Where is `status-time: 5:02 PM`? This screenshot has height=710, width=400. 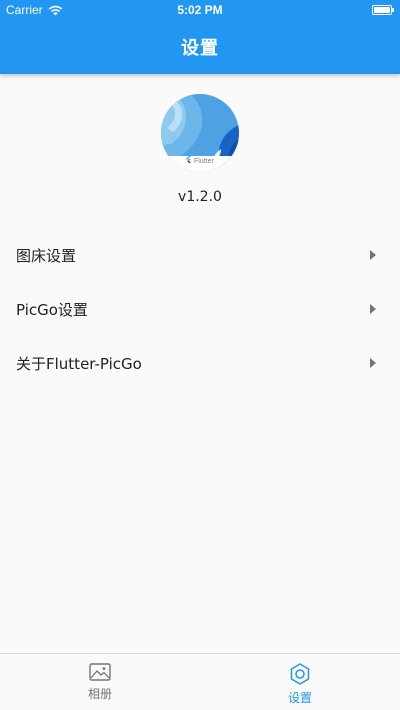 status-time: 5:02 PM is located at coordinates (200, 10).